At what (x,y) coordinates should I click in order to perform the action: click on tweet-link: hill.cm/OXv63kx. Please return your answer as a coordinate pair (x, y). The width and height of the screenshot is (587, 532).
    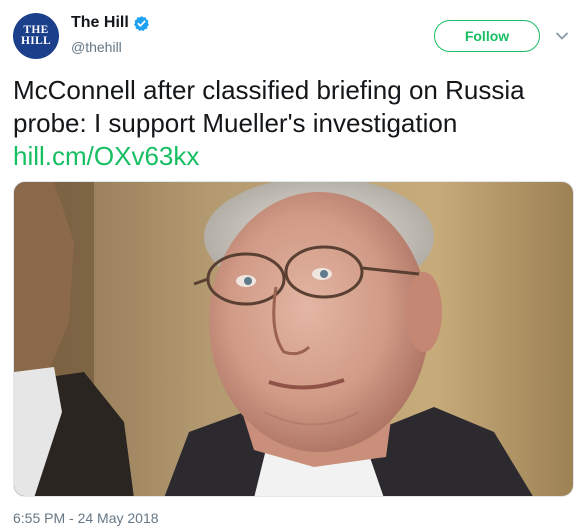
    Looking at the image, I should click on (106, 156).